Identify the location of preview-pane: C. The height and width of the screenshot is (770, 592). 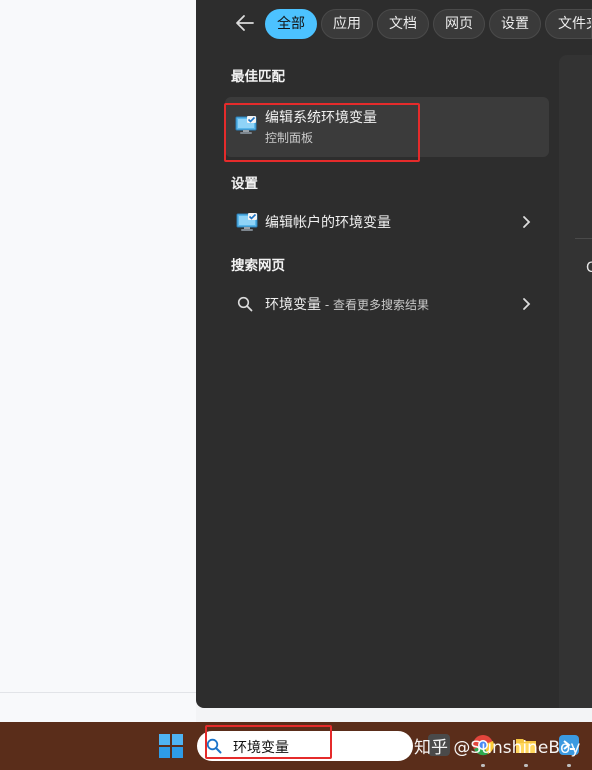
(575, 381).